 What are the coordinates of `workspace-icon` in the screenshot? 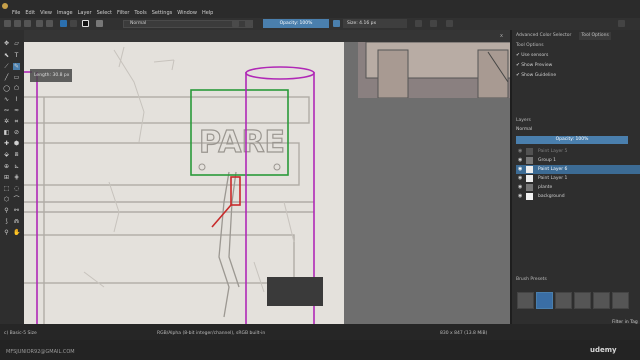 It's located at (621, 23).